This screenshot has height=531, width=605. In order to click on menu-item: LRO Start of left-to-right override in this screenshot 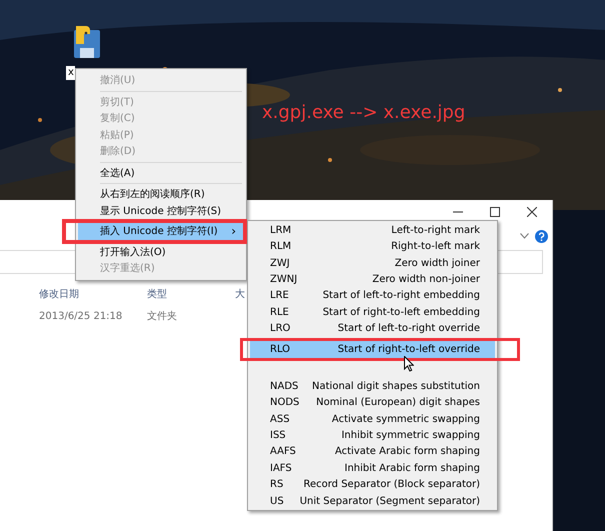, I will do `click(372, 329)`.